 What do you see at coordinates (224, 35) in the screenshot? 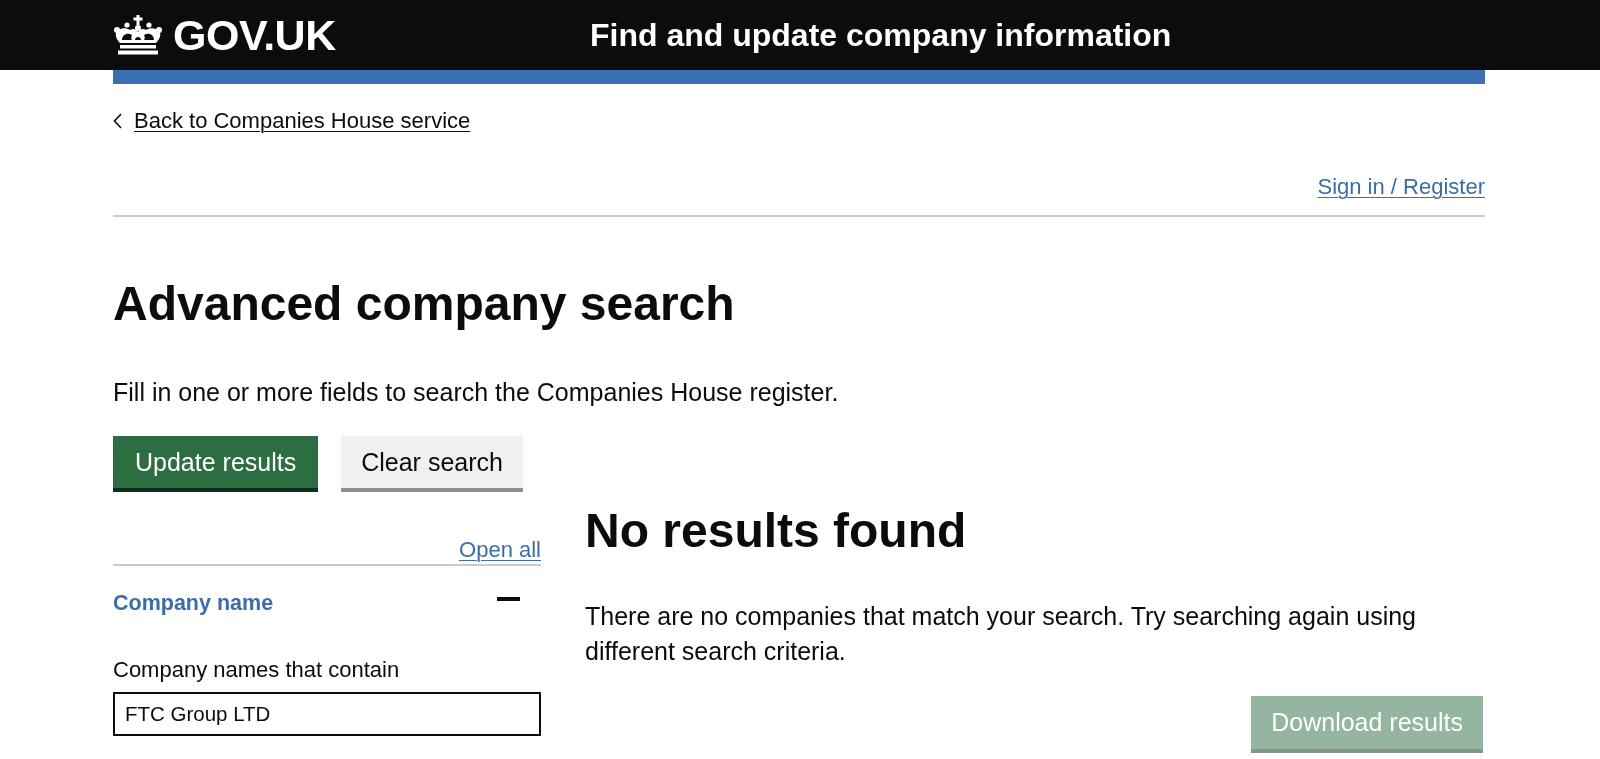
I see `govuk-logo-link: GOV.UK` at bounding box center [224, 35].